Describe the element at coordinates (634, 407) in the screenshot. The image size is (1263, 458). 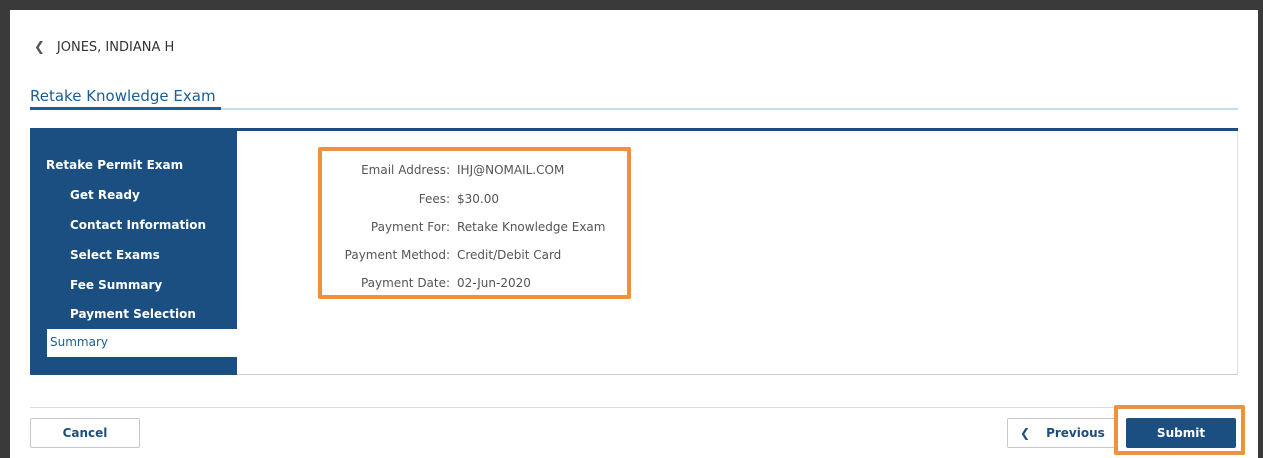
I see `footer-divider` at that location.